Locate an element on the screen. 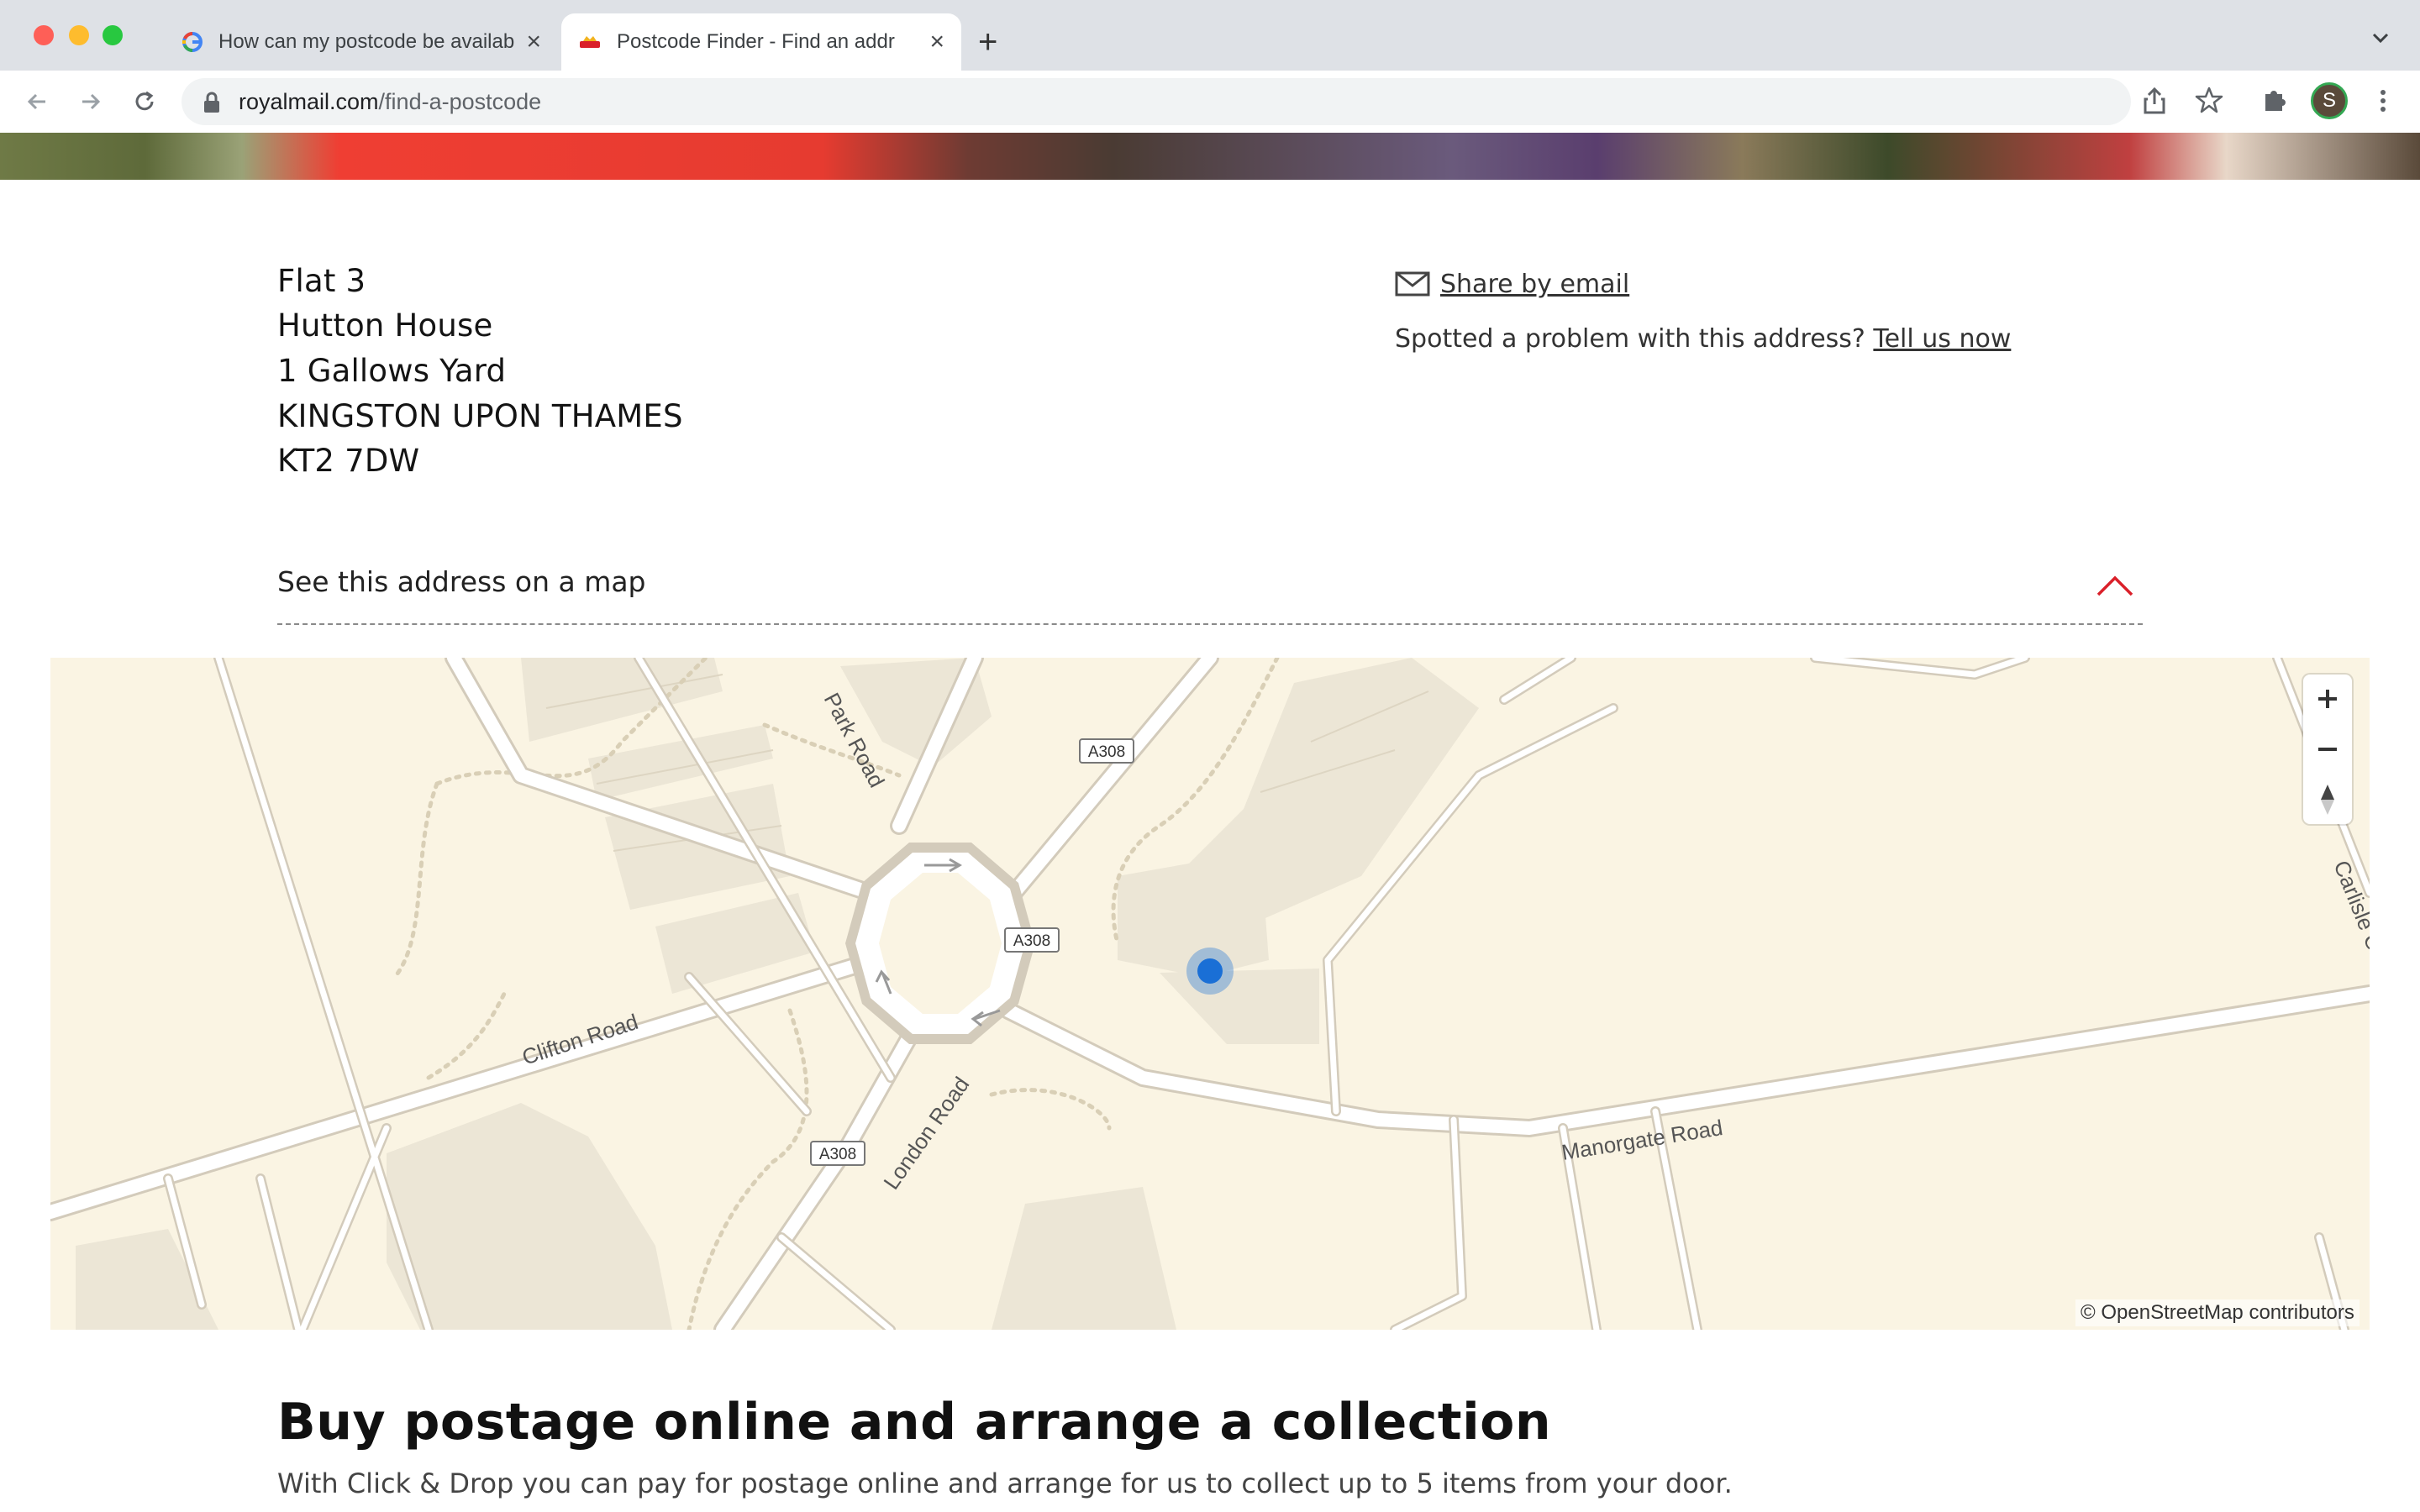  profile-initial: S is located at coordinates (2329, 100).